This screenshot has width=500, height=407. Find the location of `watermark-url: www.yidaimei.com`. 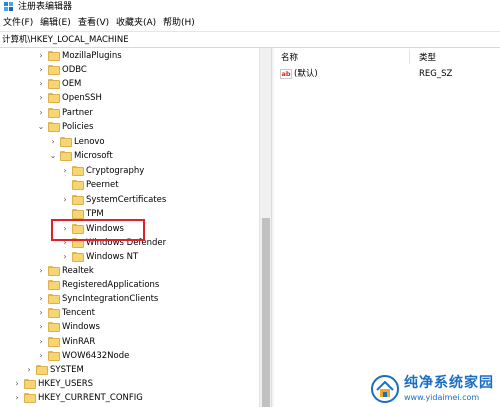

watermark-url: www.yidaimei.com is located at coordinates (442, 397).